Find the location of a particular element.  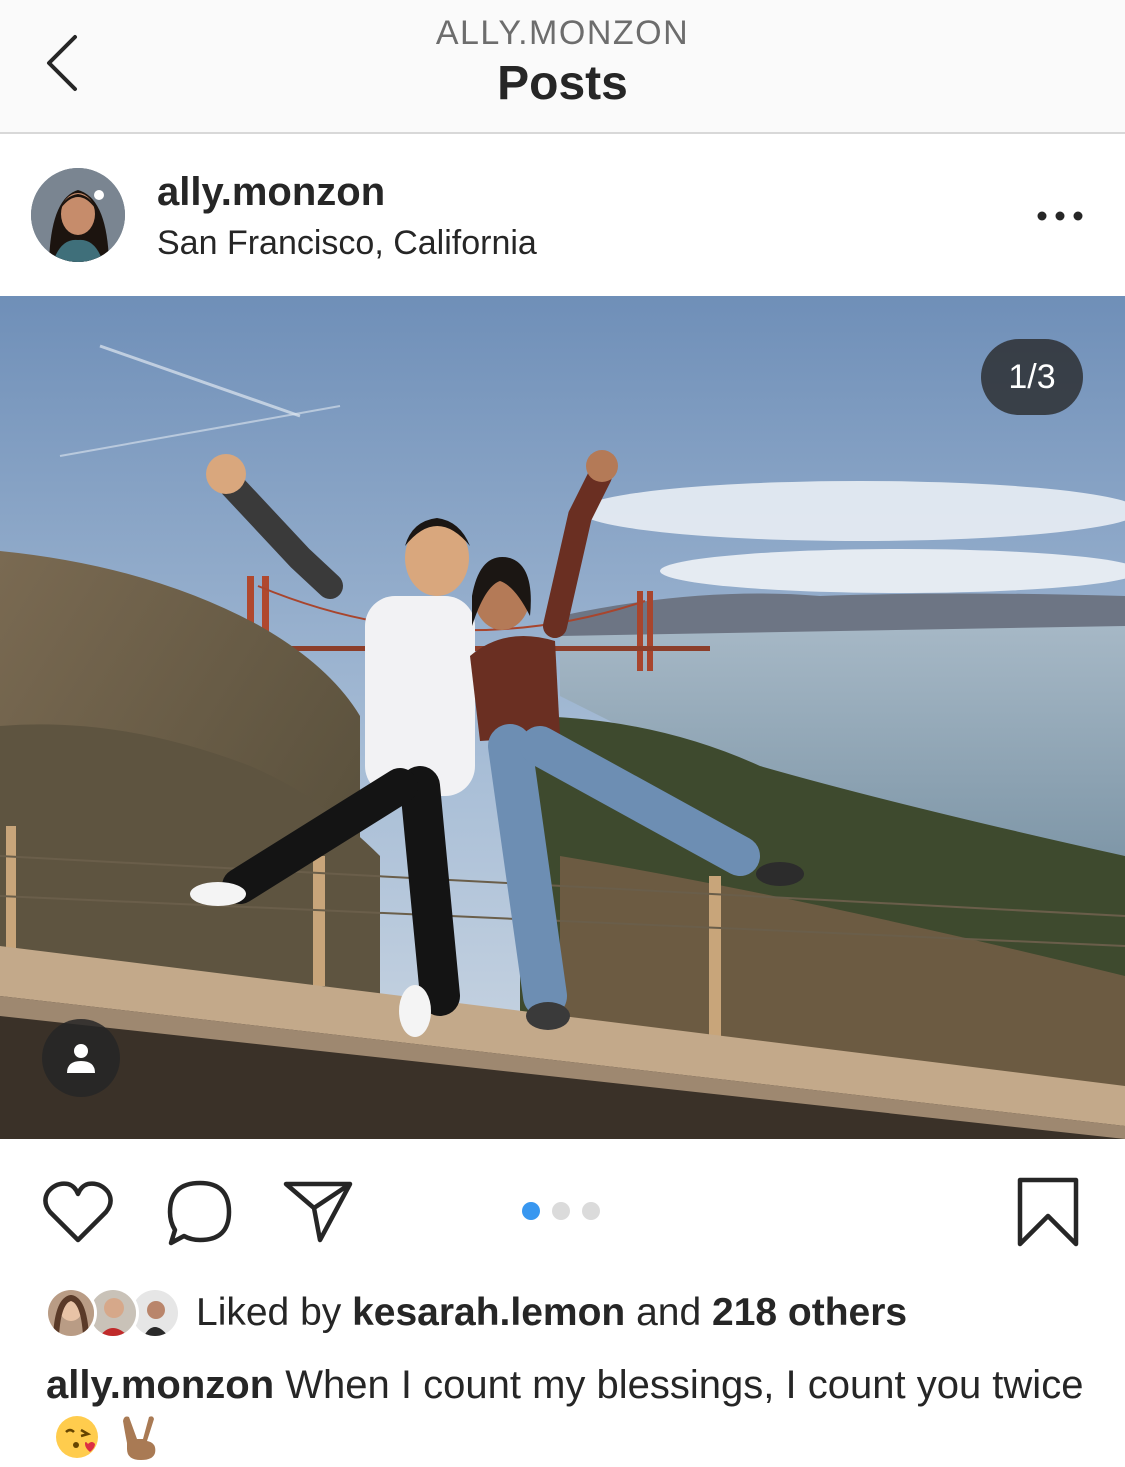

kissing-face-emoji is located at coordinates (77, 1437).